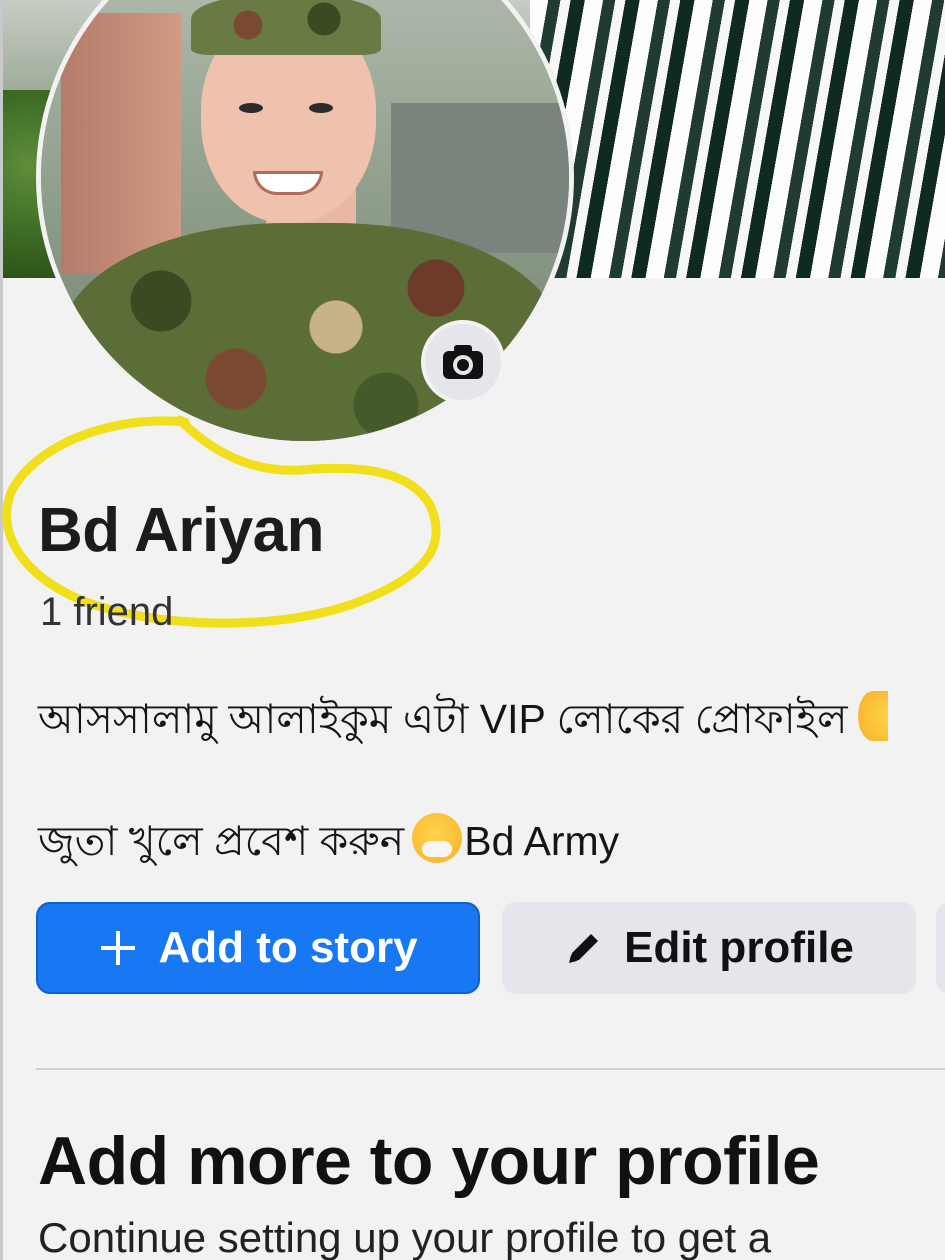 This screenshot has height=1260, width=945. I want to click on bio-line-2-text: জুতা খুলে প্রবেশ করুন, so click(221, 841).